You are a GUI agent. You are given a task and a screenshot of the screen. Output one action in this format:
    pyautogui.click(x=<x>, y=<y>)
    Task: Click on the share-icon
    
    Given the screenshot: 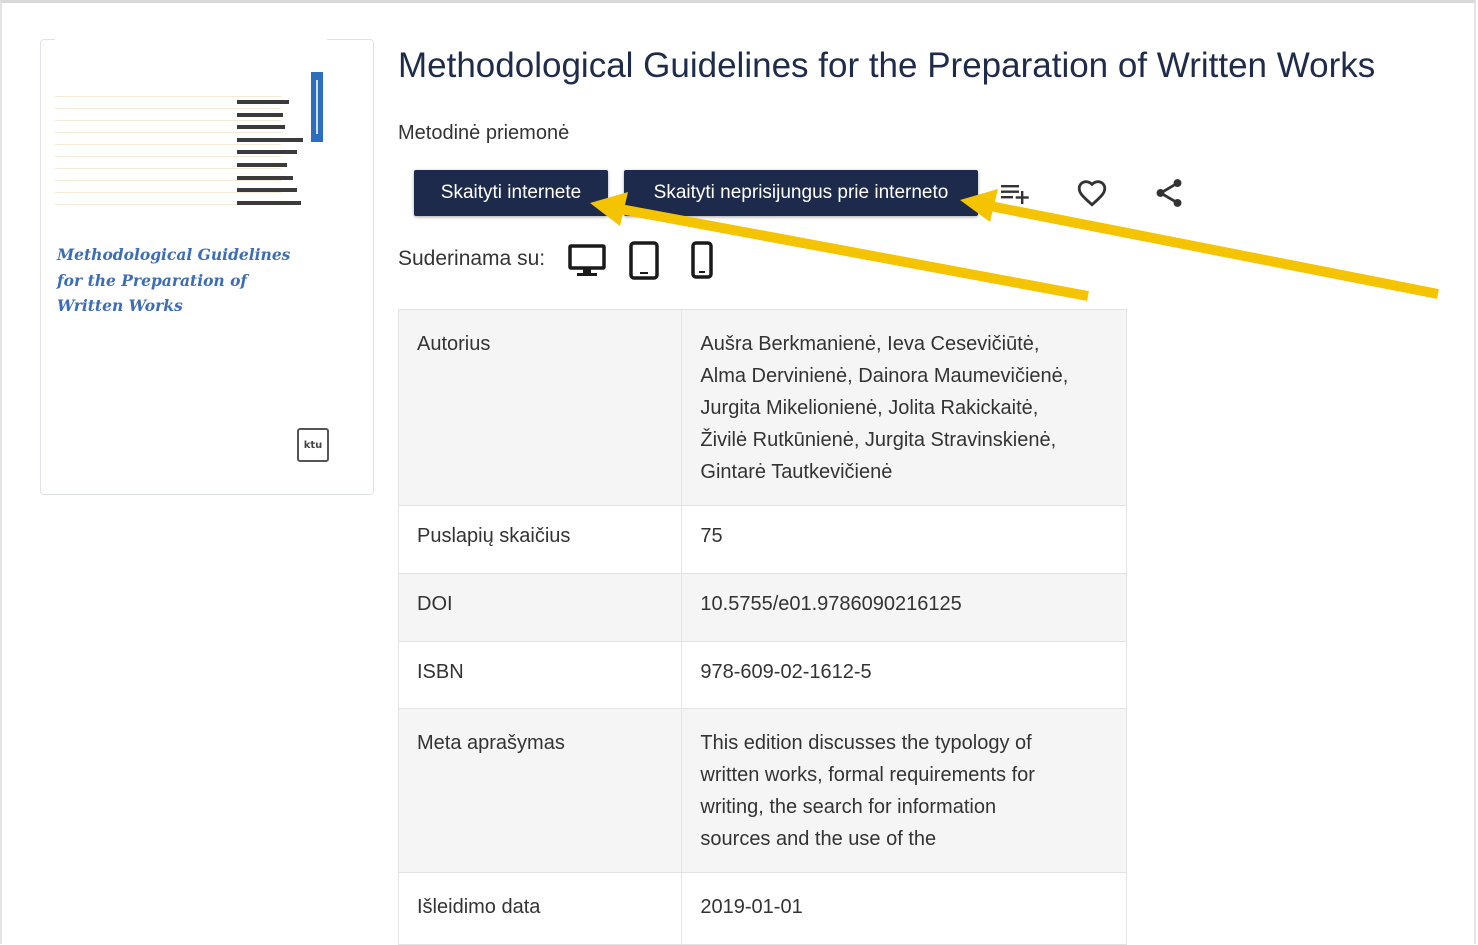 What is the action you would take?
    pyautogui.click(x=1169, y=193)
    